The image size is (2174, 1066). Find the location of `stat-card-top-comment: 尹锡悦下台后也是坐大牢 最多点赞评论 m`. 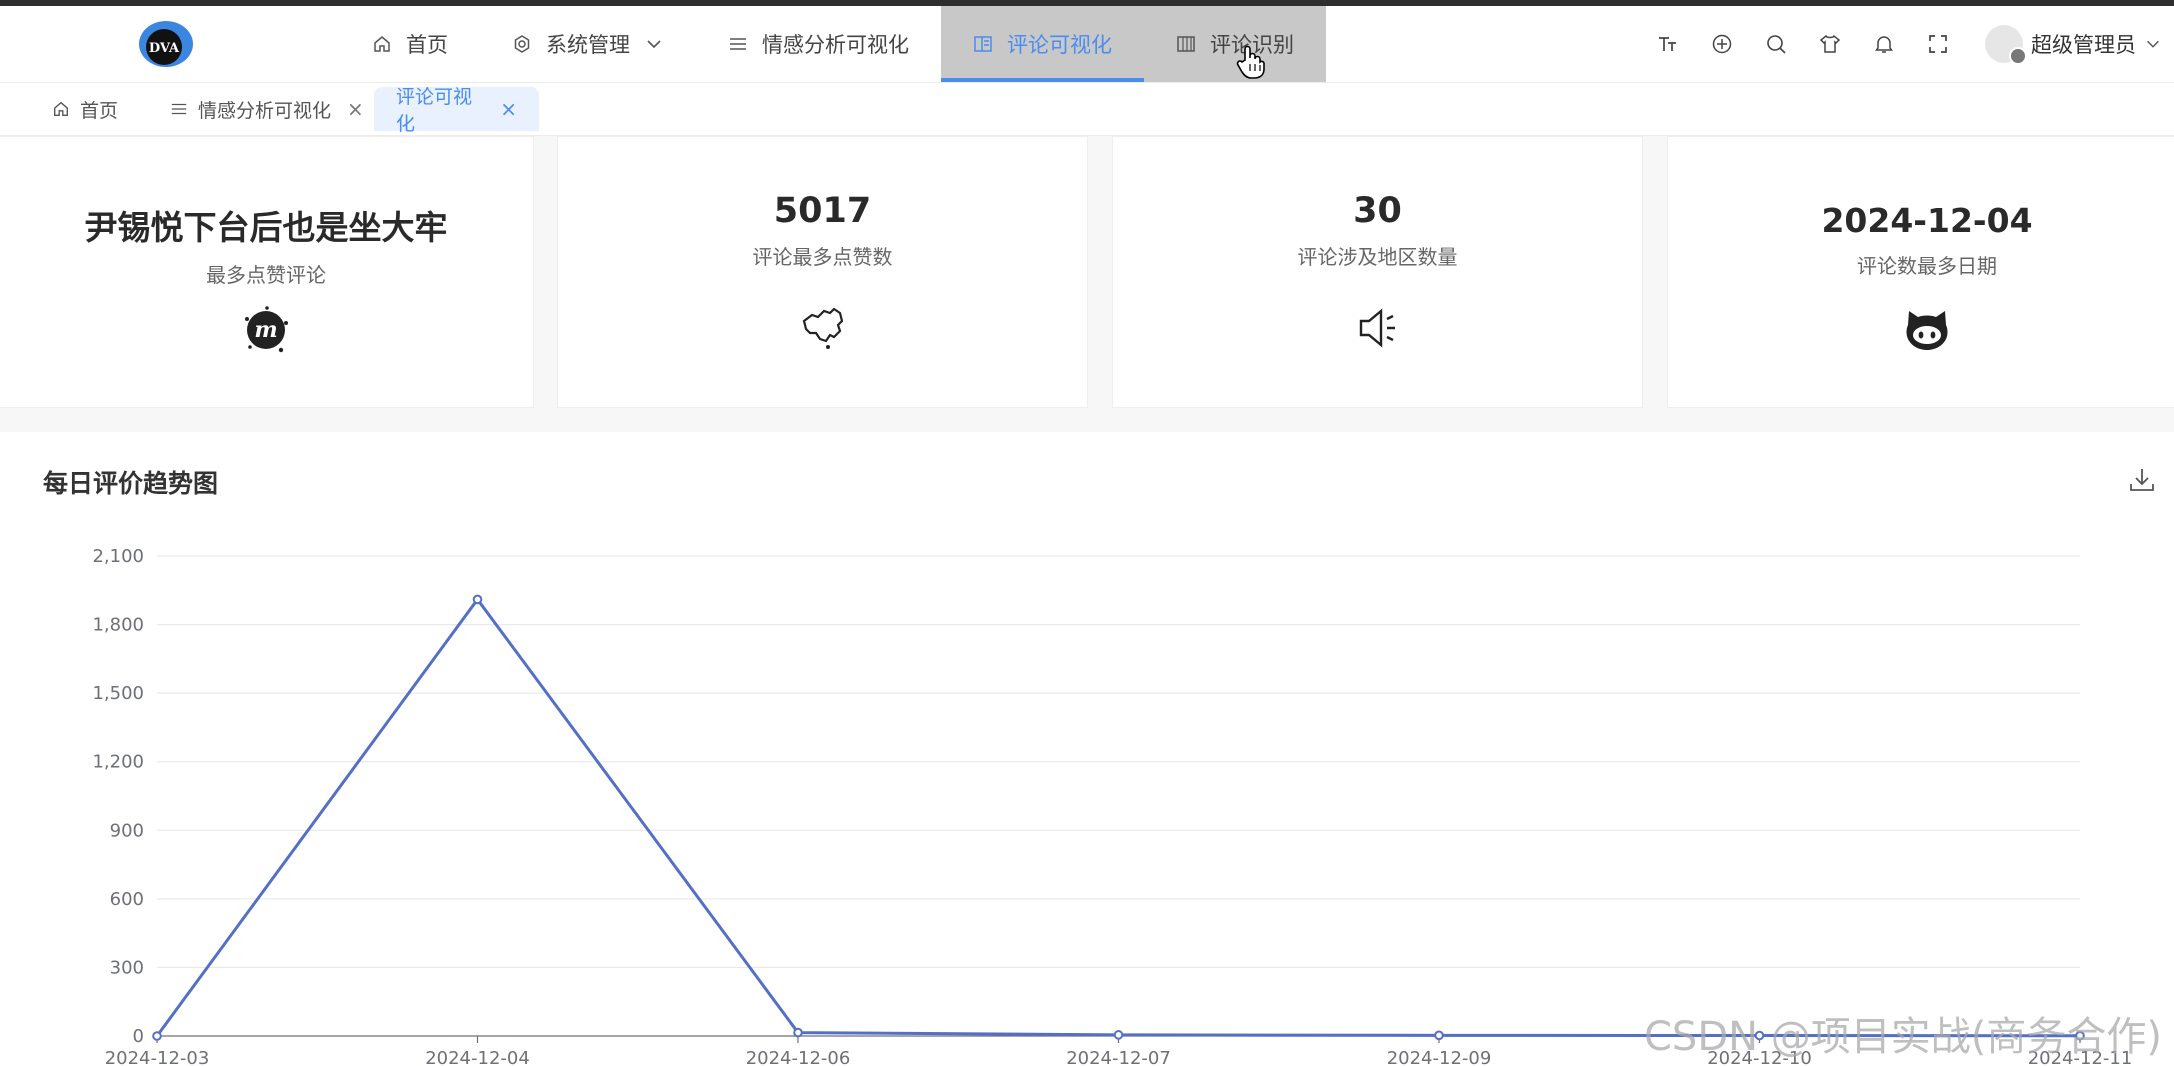

stat-card-top-comment: 尹锡悦下台后也是坐大牢 最多点赞评论 m is located at coordinates (267, 272).